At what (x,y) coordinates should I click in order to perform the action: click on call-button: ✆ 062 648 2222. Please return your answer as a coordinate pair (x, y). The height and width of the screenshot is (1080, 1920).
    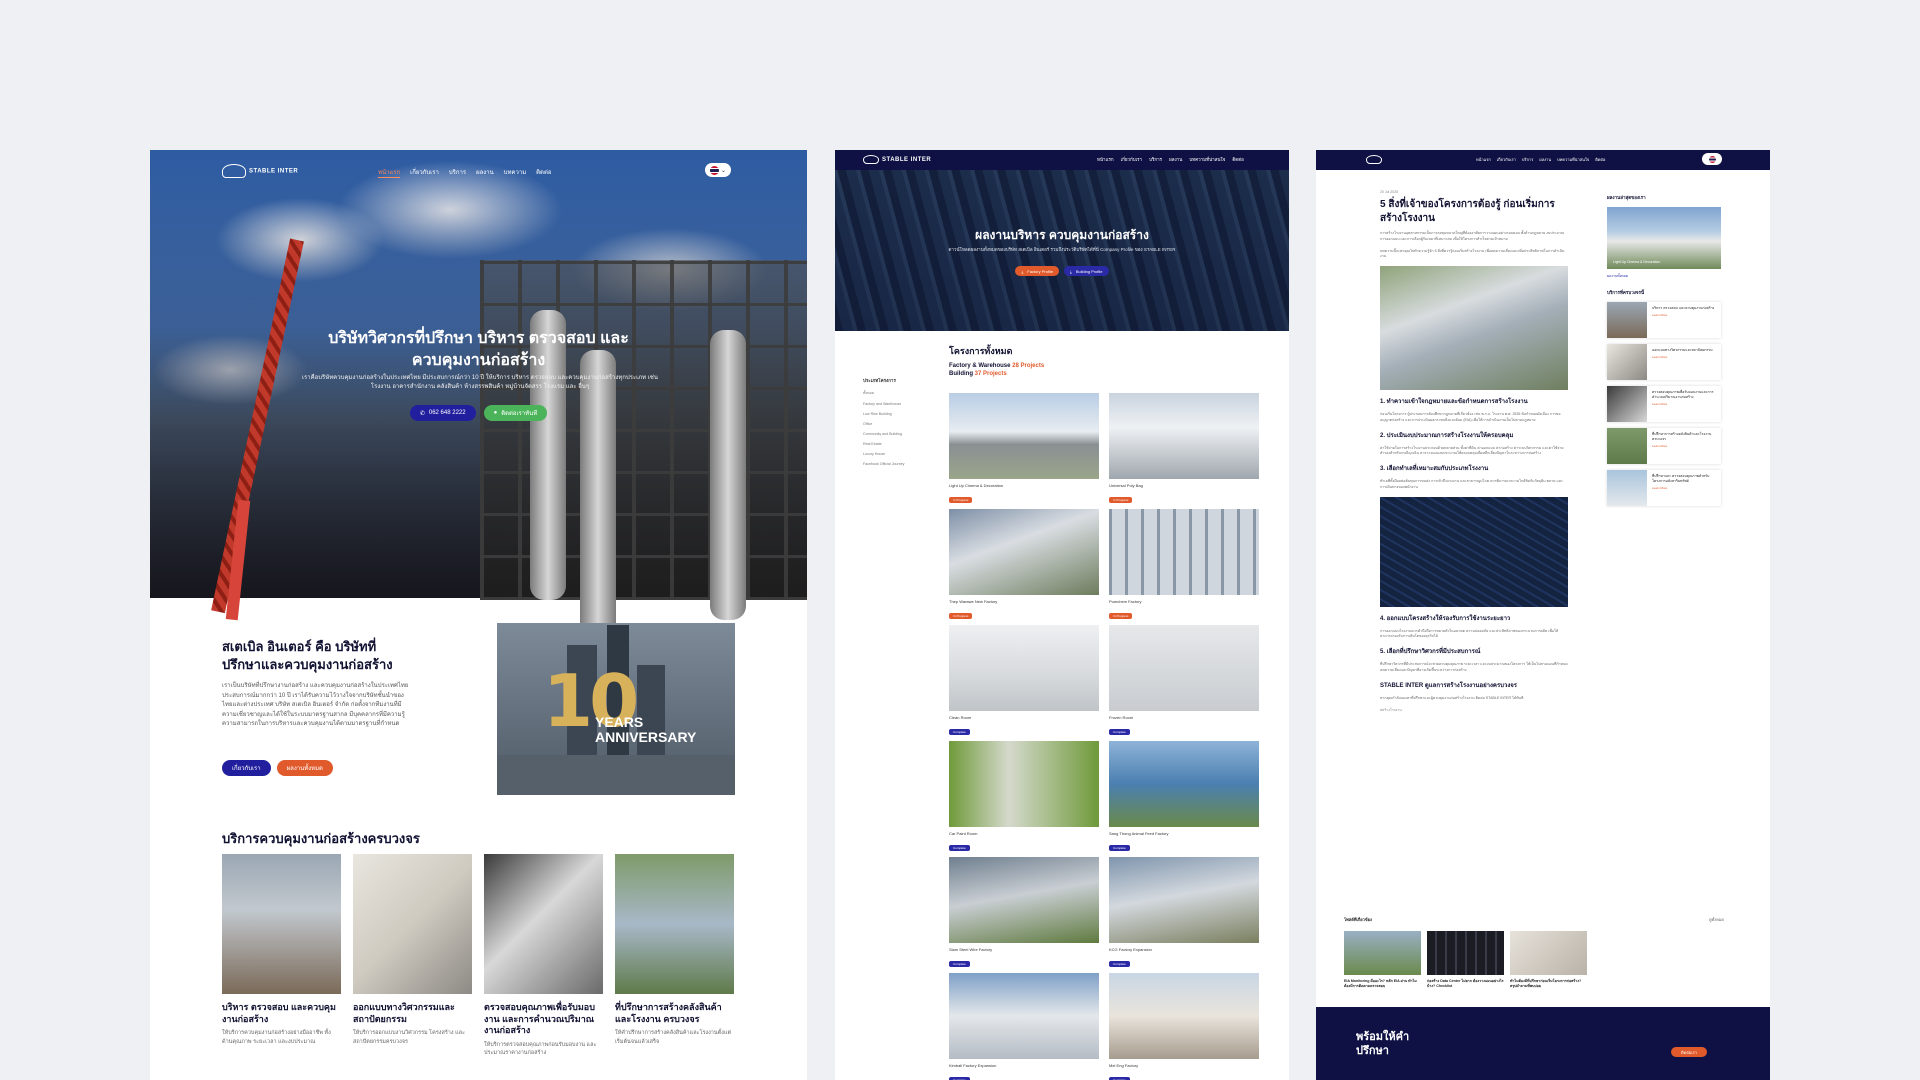
    Looking at the image, I should click on (442, 413).